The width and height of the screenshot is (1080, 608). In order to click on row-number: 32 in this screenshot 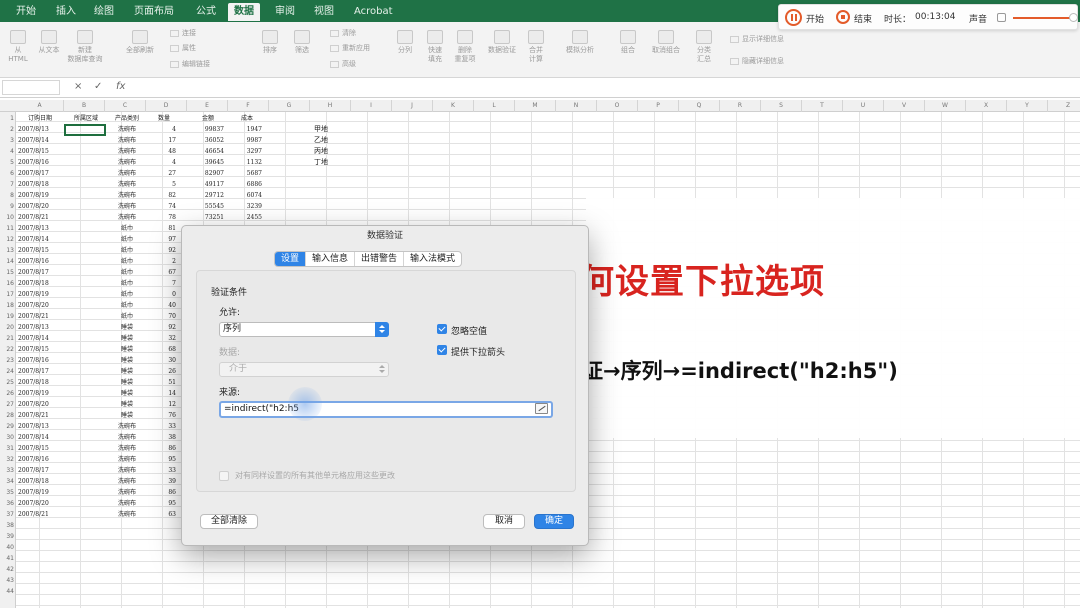, I will do `click(7, 459)`.